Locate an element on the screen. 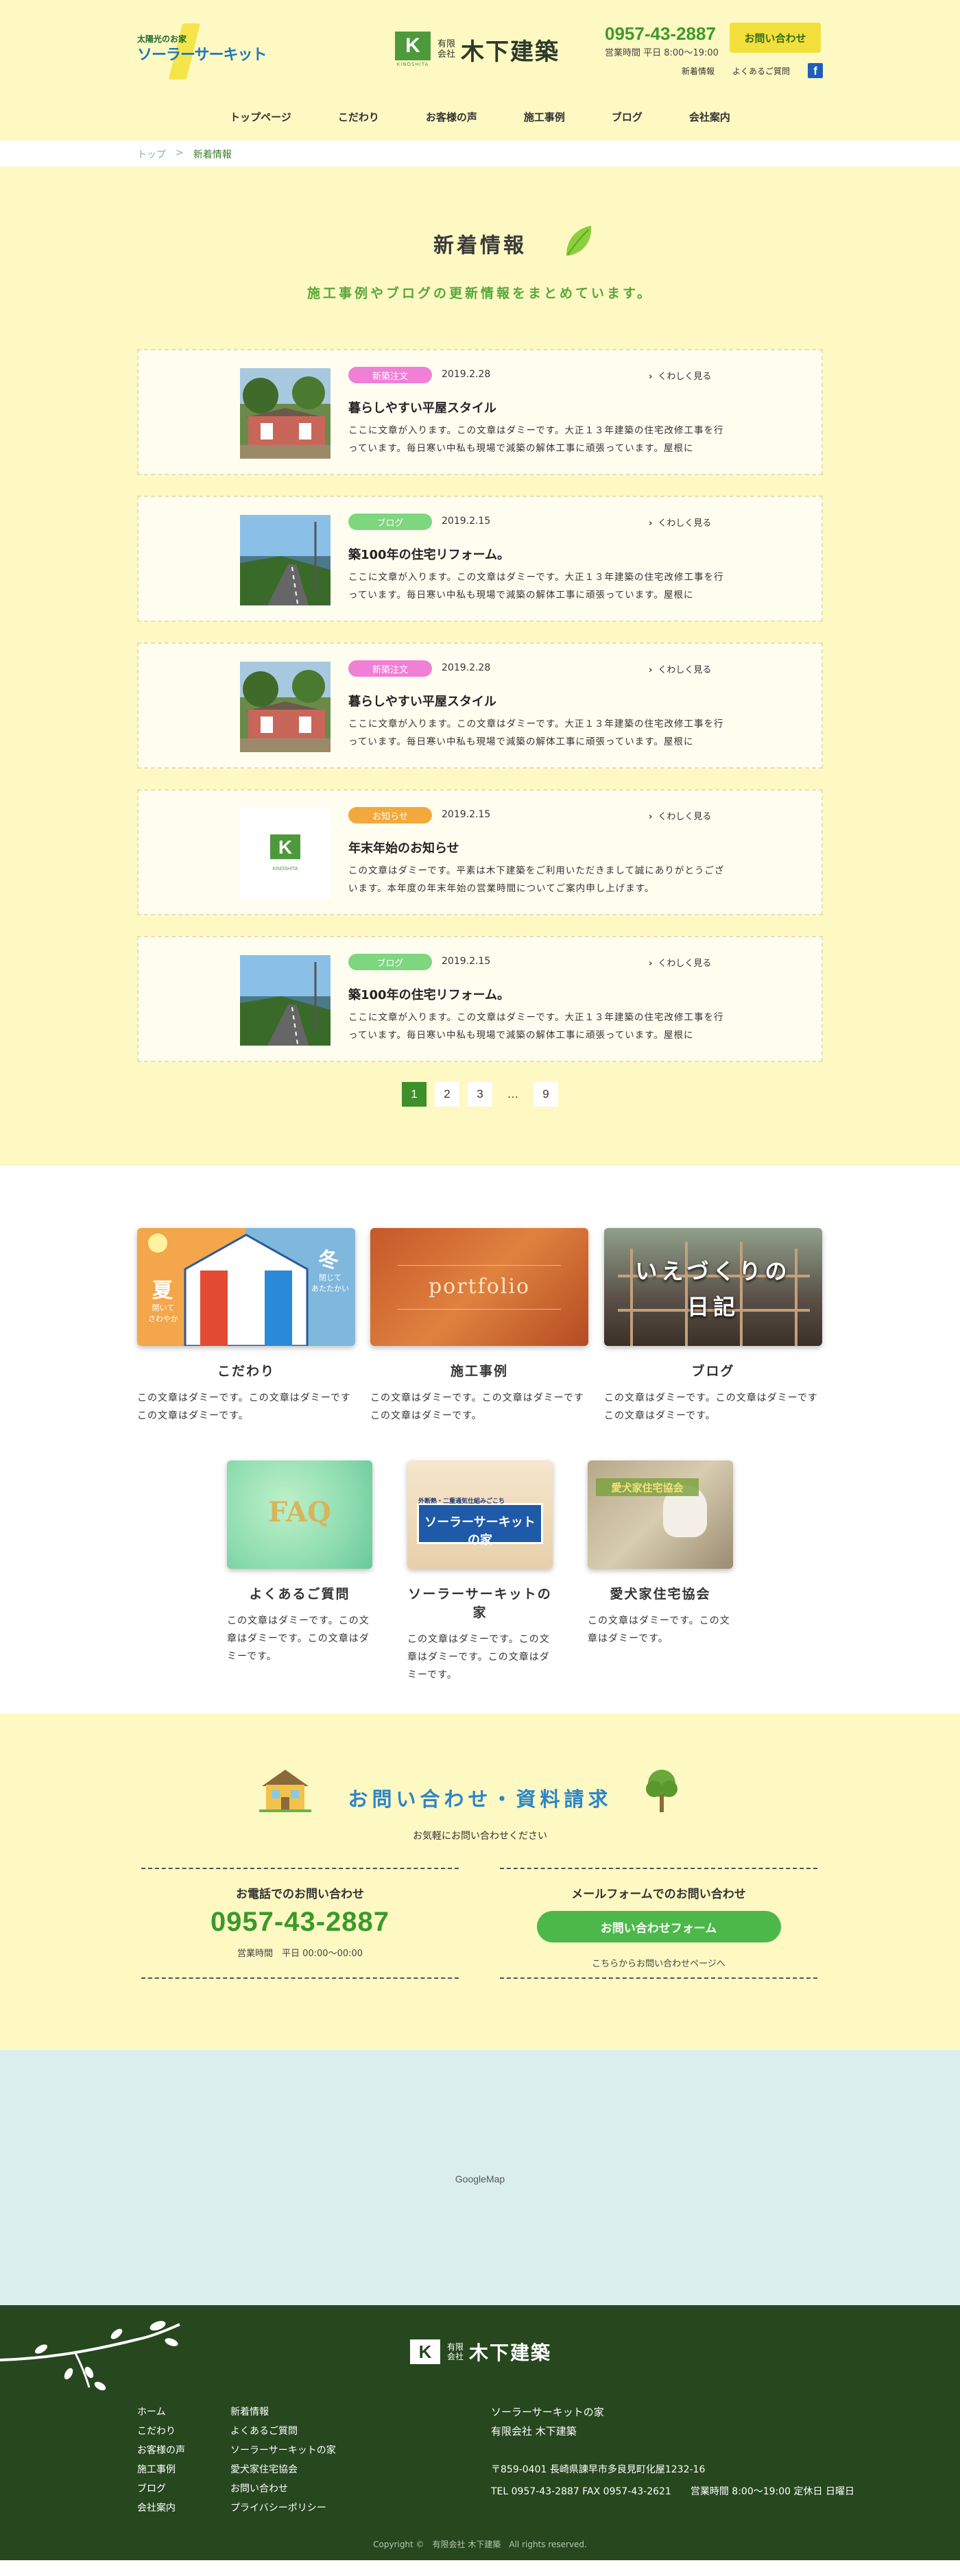 This screenshot has width=960, height=2576. nav-works: 施工事例 is located at coordinates (544, 117).